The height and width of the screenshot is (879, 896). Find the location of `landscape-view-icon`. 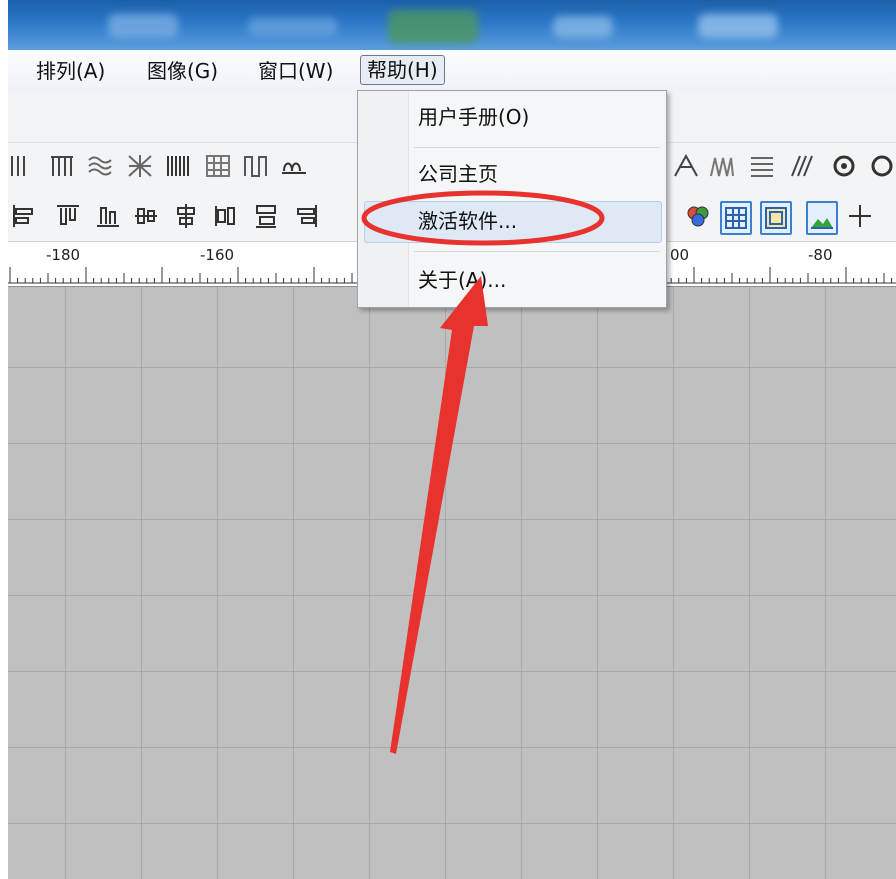

landscape-view-icon is located at coordinates (822, 218).